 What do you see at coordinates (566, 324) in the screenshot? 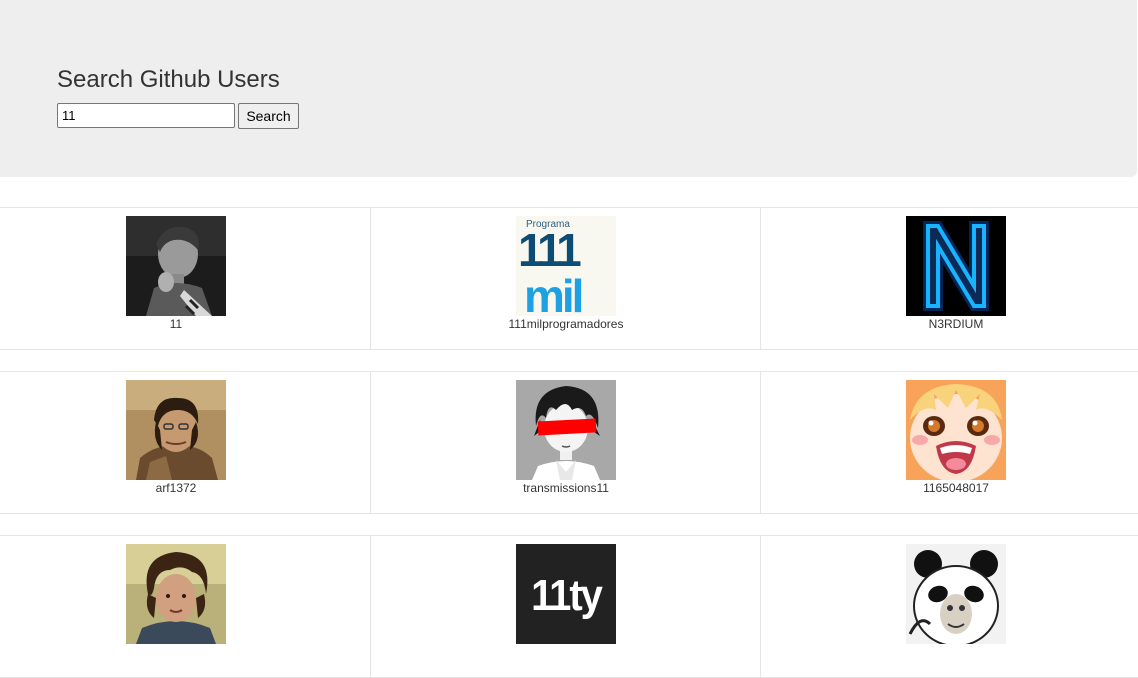
I see `username: 111milprogramadores` at bounding box center [566, 324].